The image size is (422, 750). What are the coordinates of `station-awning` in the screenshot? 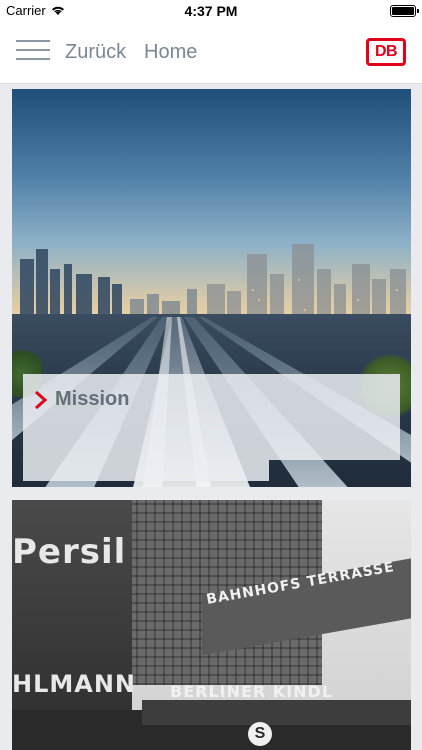 It's located at (276, 712).